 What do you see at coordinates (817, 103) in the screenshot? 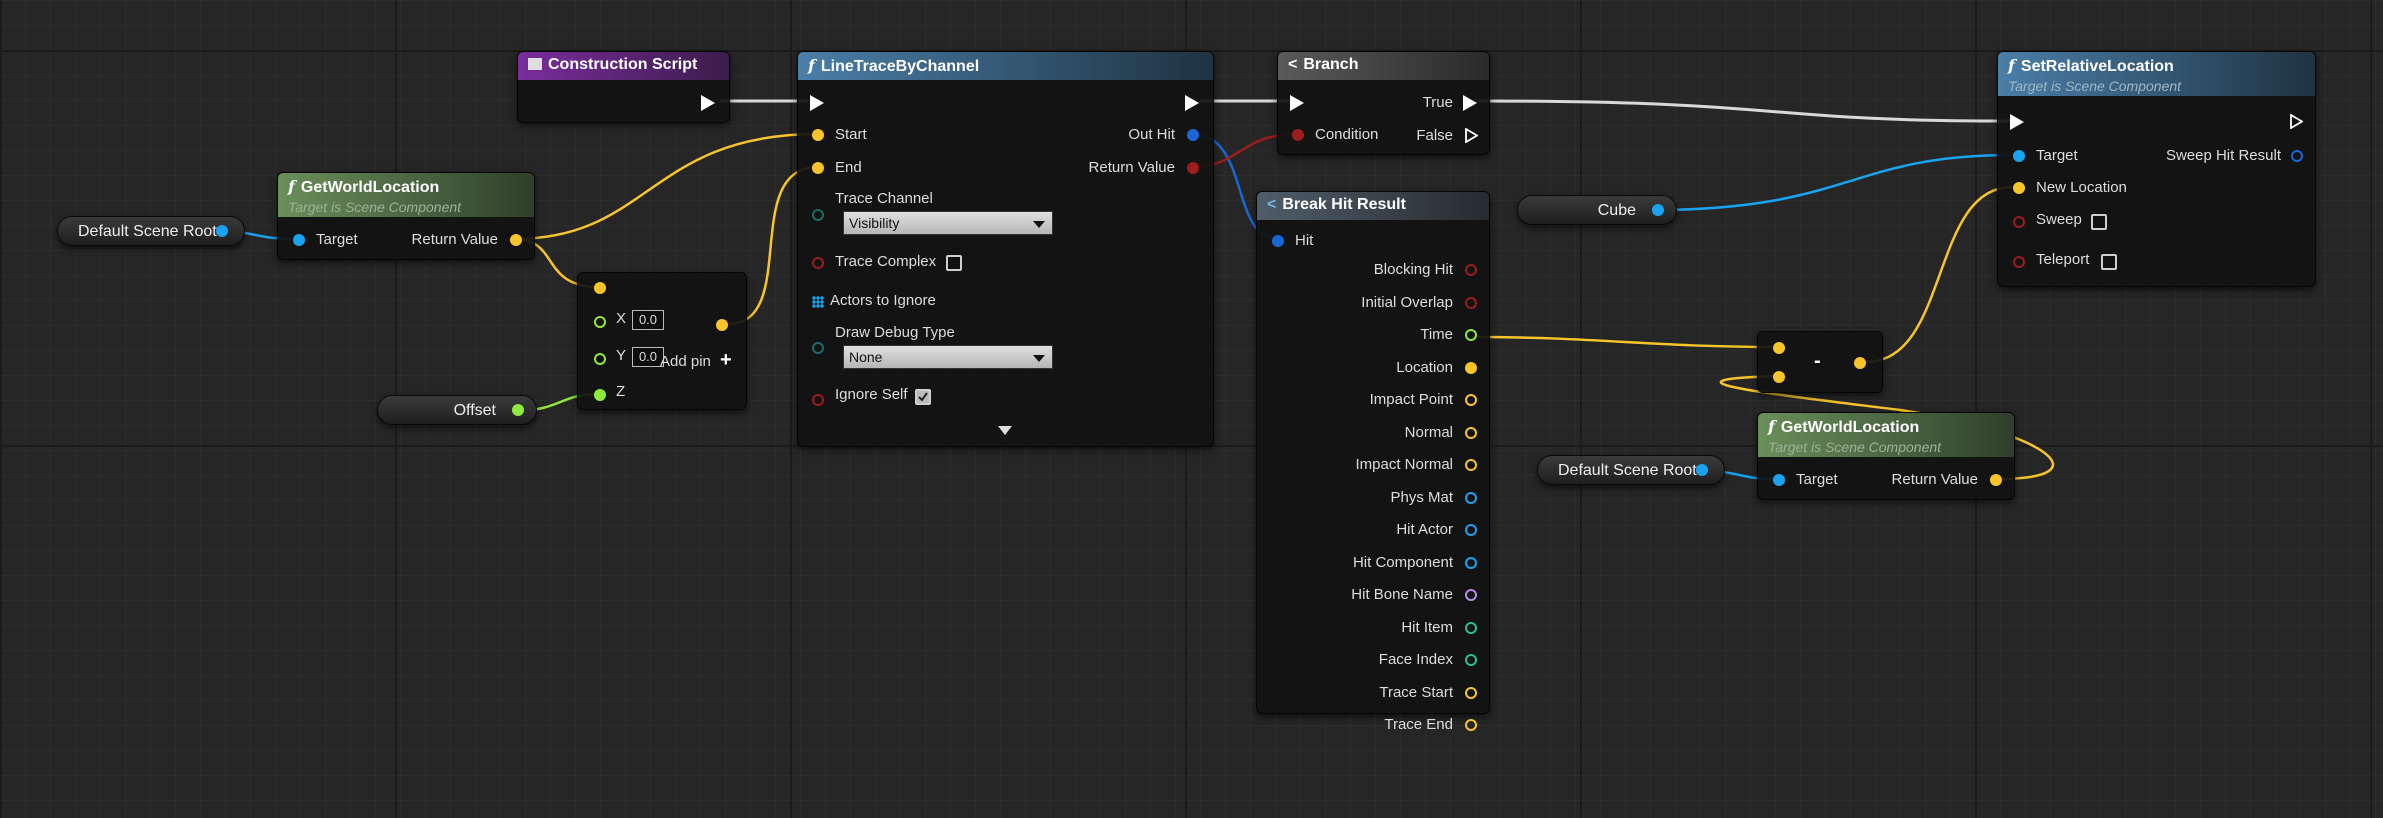
I see `trace-exec-input-pin` at bounding box center [817, 103].